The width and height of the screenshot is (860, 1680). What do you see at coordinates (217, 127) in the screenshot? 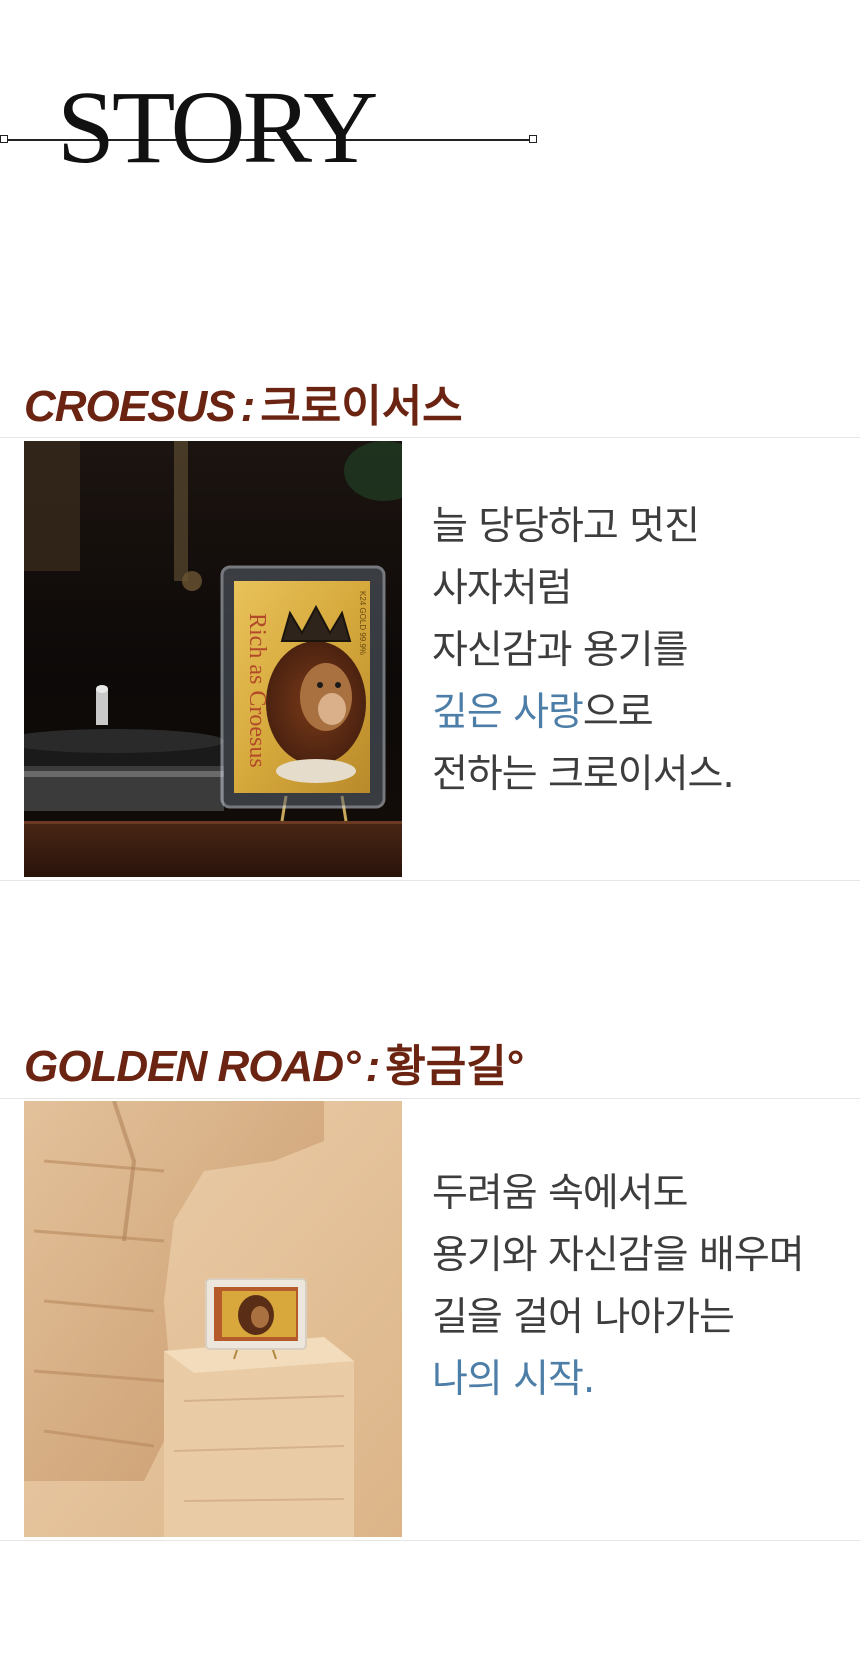
I see `page-title: STORY` at bounding box center [217, 127].